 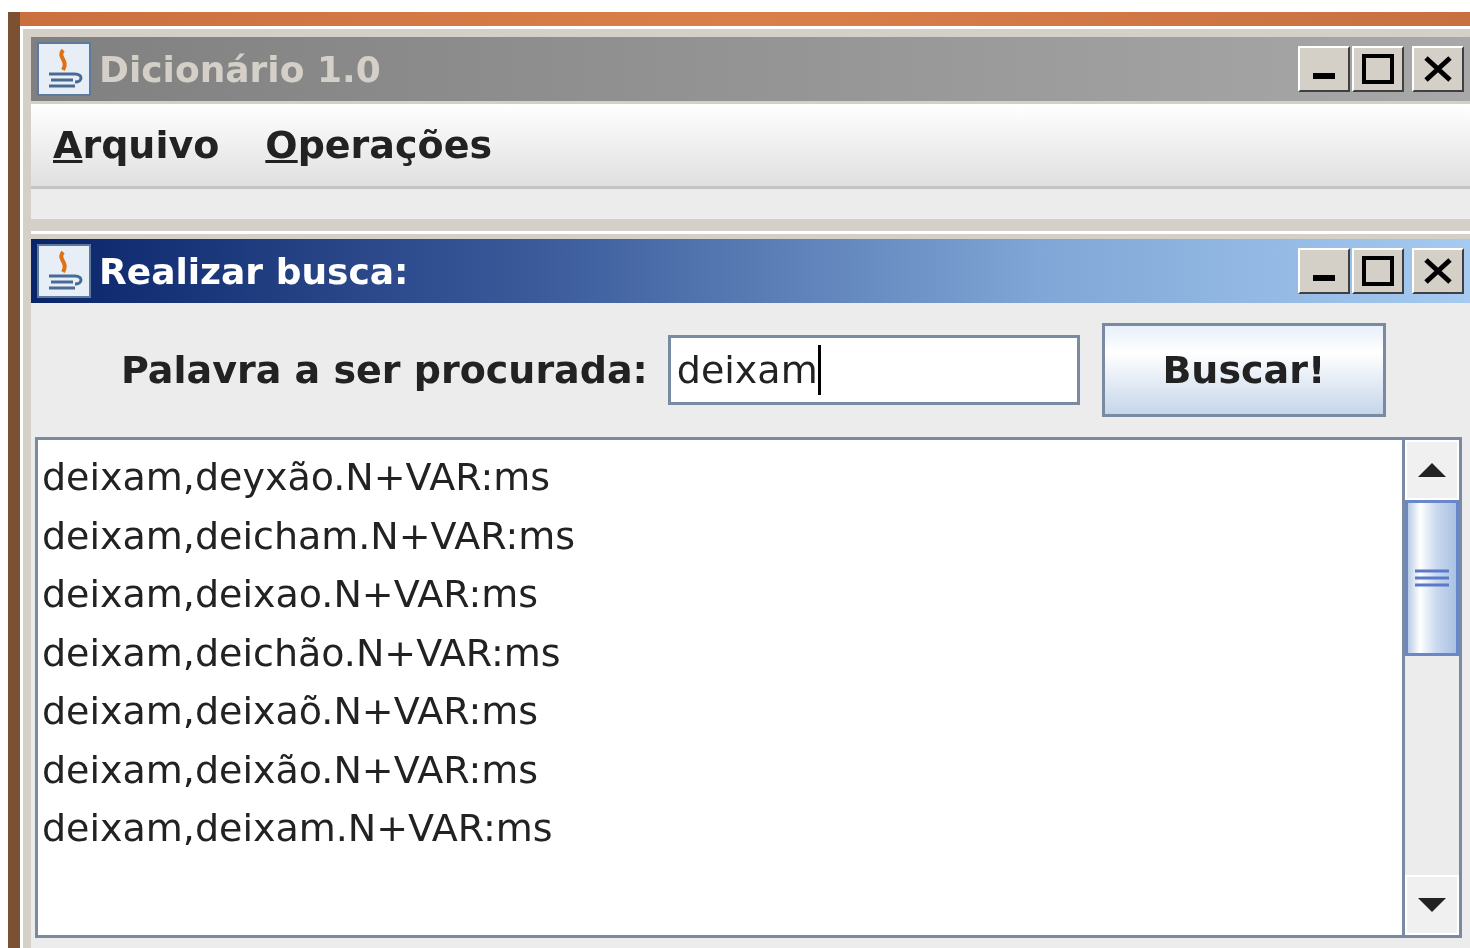 I want to click on result-item: deixam,deixam.N+VAR:ms, so click(x=297, y=828).